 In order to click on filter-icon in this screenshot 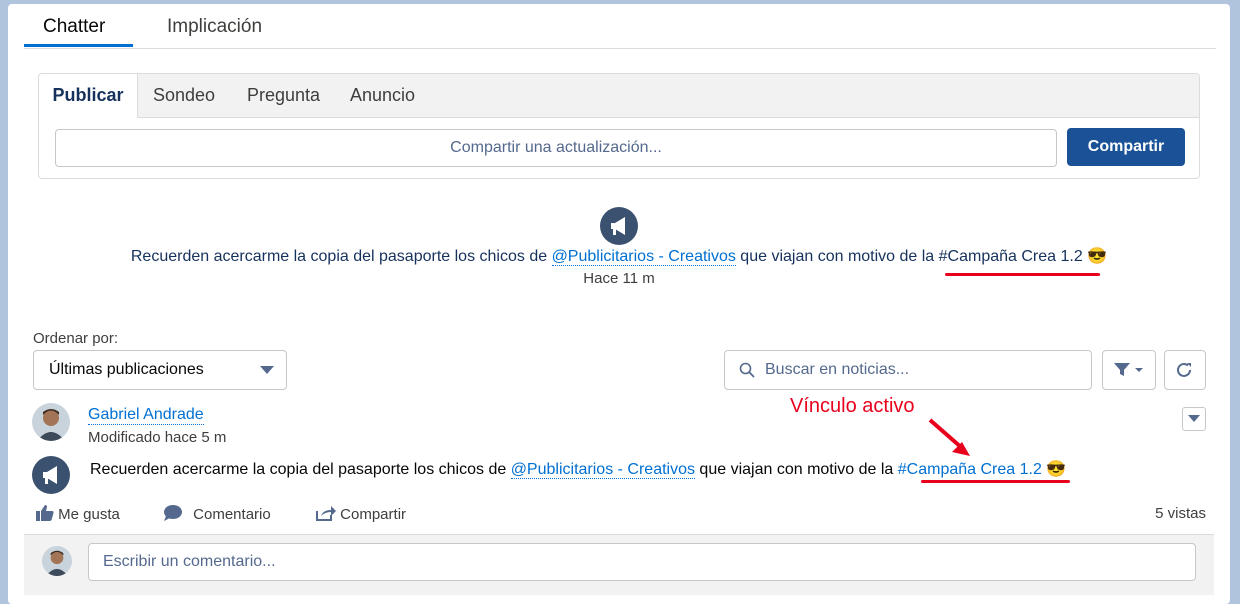, I will do `click(1128, 369)`.